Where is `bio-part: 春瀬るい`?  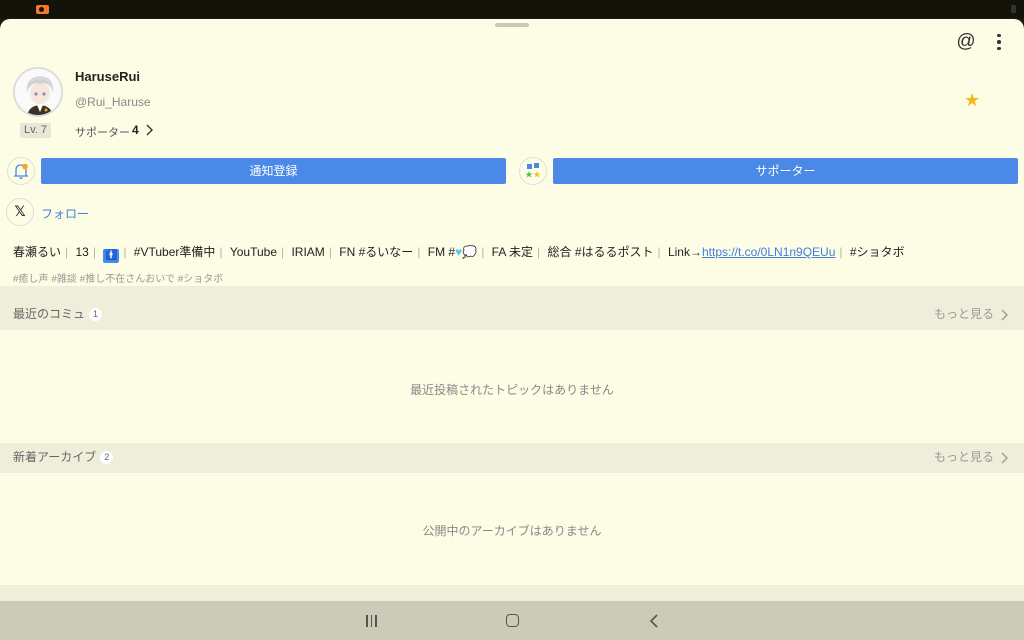
bio-part: 春瀬るい is located at coordinates (37, 252).